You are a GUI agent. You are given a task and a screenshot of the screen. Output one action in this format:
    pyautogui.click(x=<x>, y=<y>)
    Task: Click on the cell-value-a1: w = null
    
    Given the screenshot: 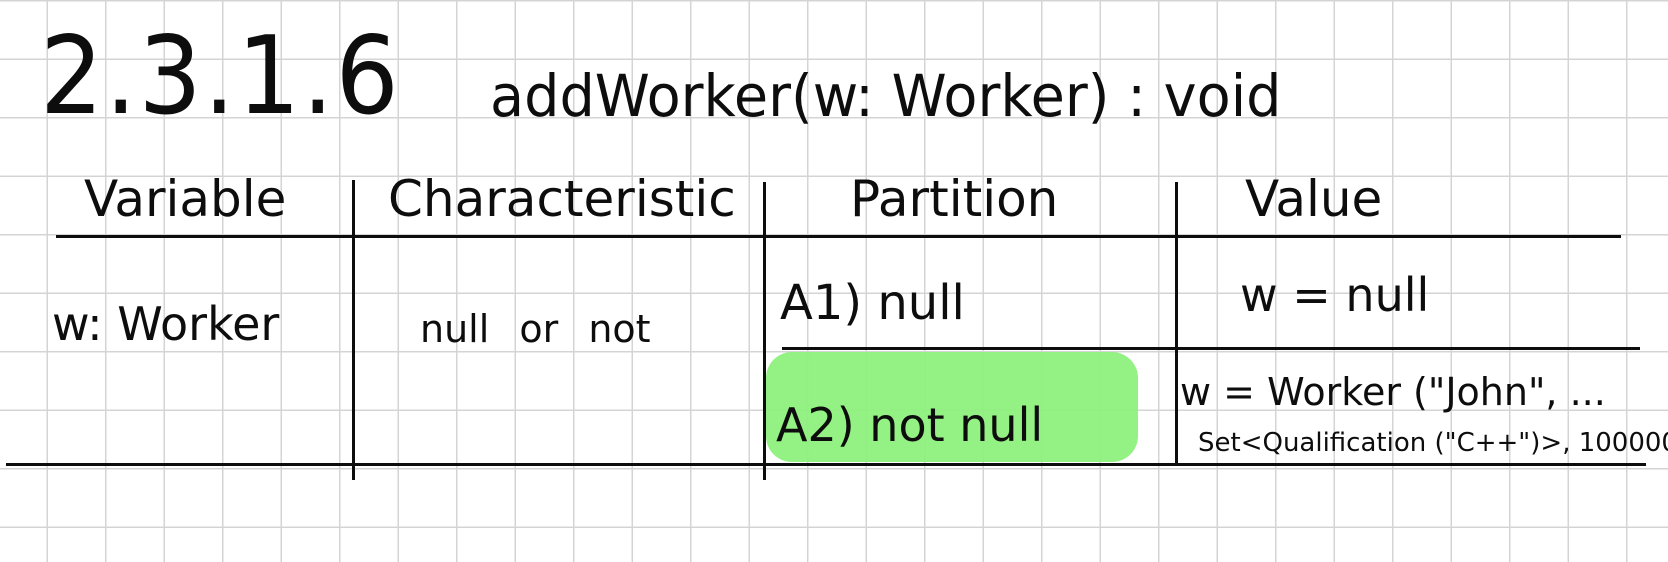 What is the action you would take?
    pyautogui.click(x=1335, y=295)
    